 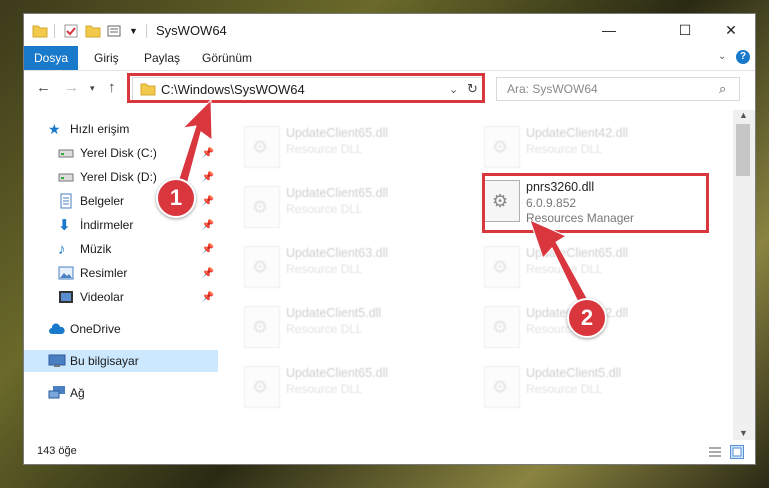 I want to click on large-icons-view-icon, so click(x=737, y=452).